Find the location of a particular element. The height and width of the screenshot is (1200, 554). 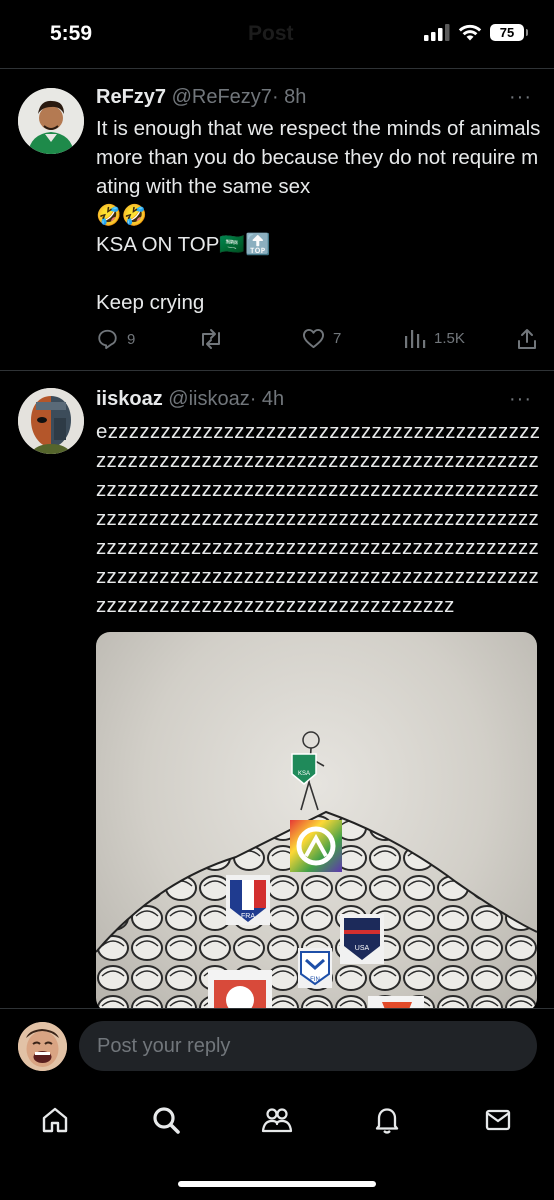

reply-bar is located at coordinates (277, 1045).